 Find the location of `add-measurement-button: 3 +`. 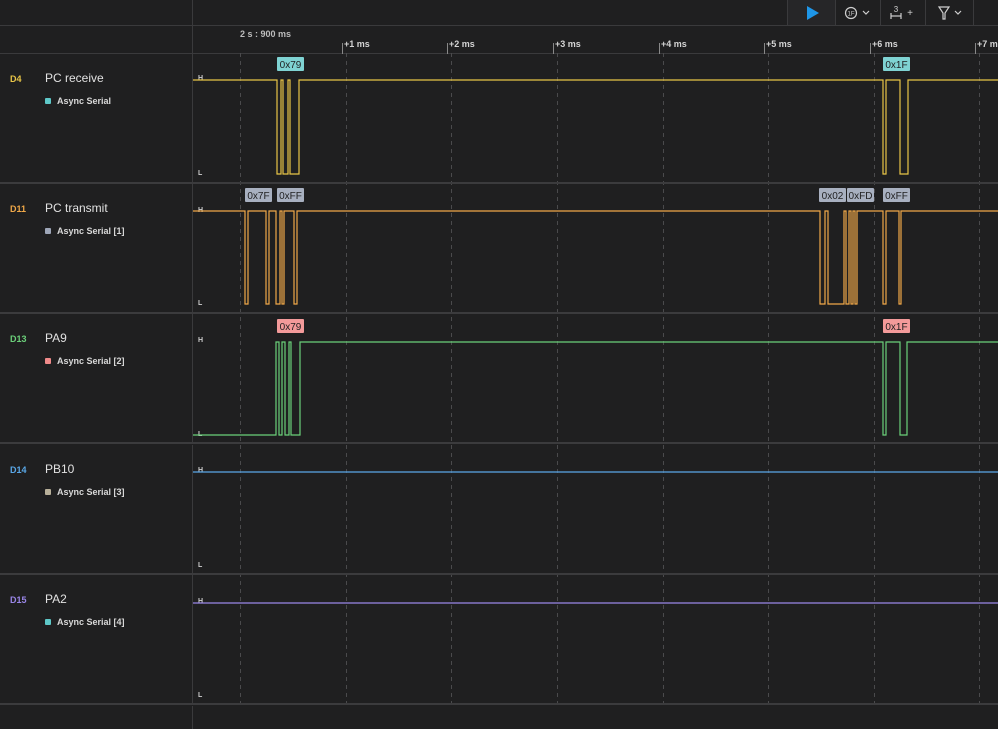

add-measurement-button: 3 + is located at coordinates (902, 12).